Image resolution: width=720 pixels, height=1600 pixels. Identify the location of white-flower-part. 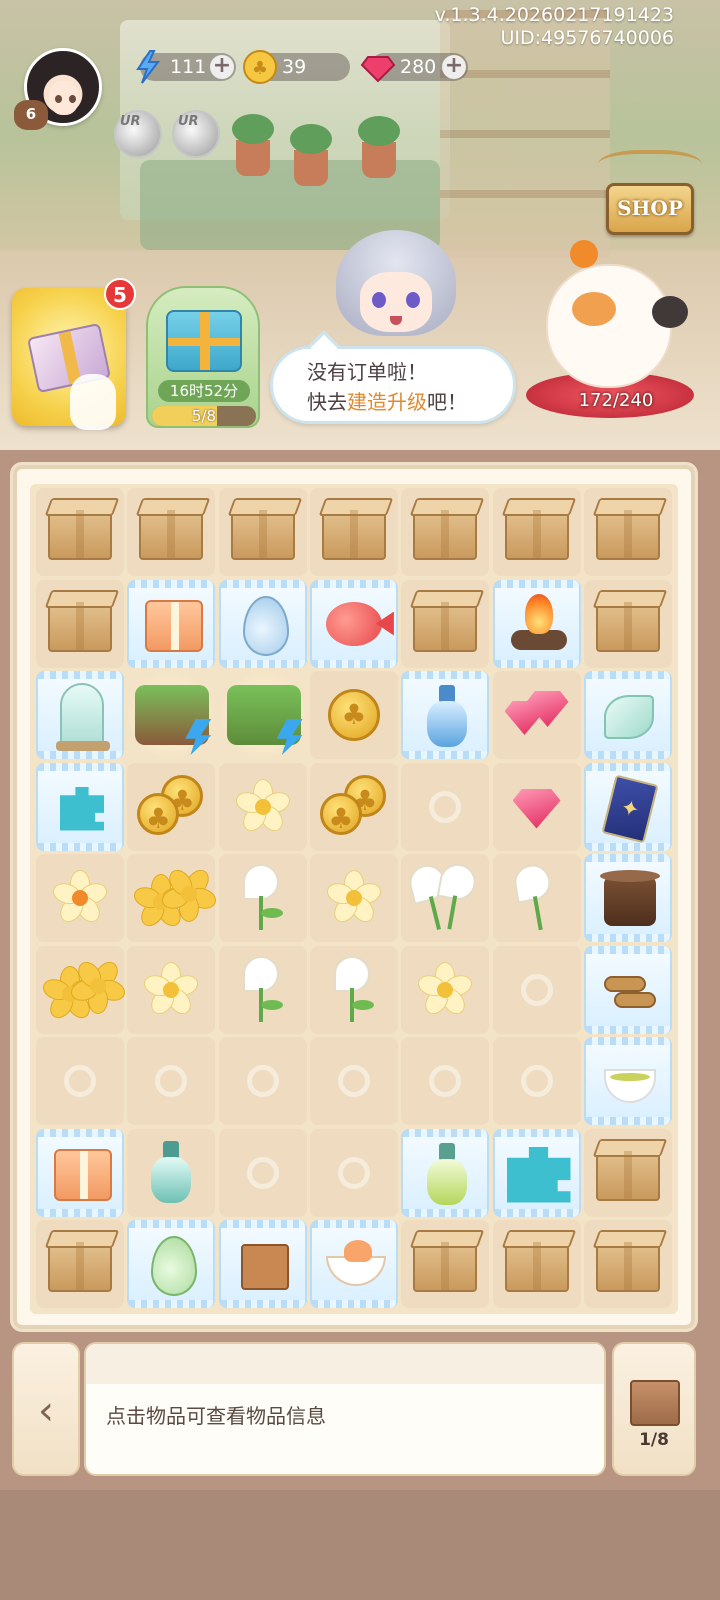
(354, 898).